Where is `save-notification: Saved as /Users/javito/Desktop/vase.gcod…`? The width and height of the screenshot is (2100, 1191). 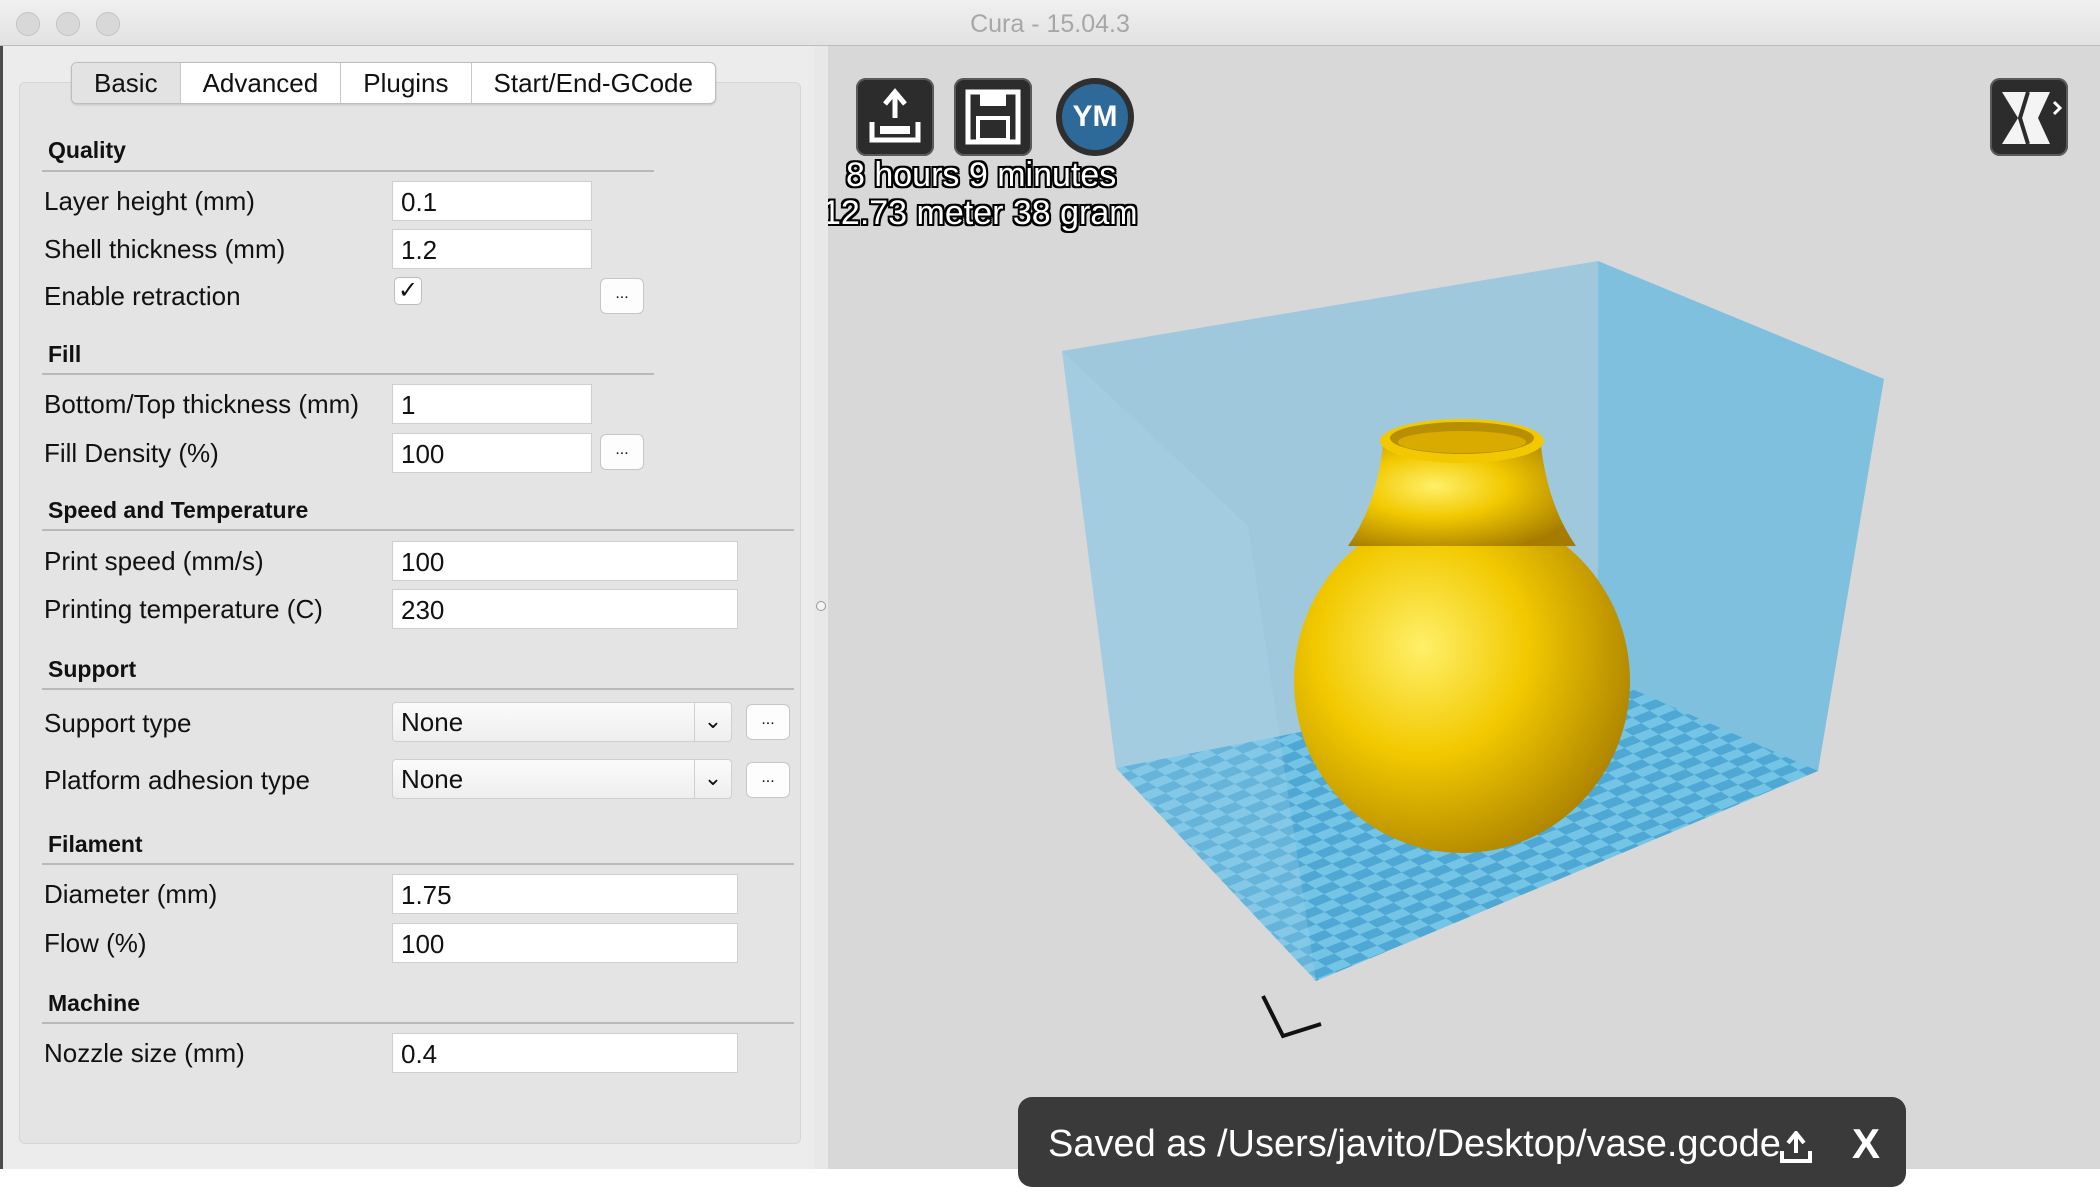 save-notification: Saved as /Users/javito/Desktop/vase.gcod… is located at coordinates (1462, 1142).